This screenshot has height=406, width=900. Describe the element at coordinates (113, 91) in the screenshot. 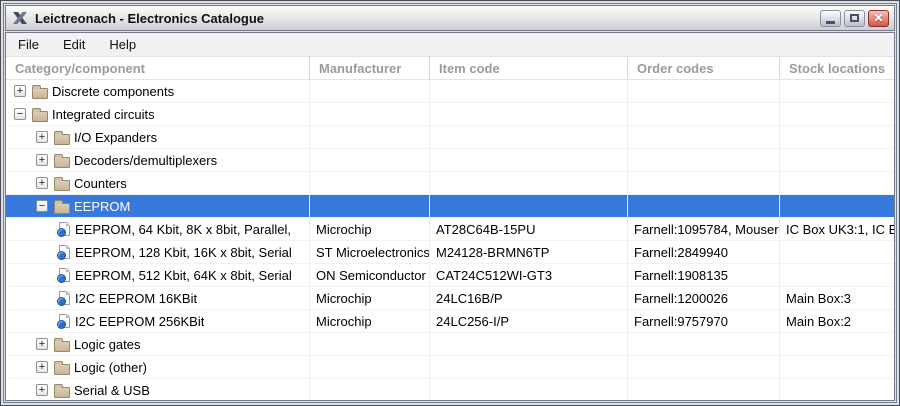

I see `tree-label: Discrete components` at that location.